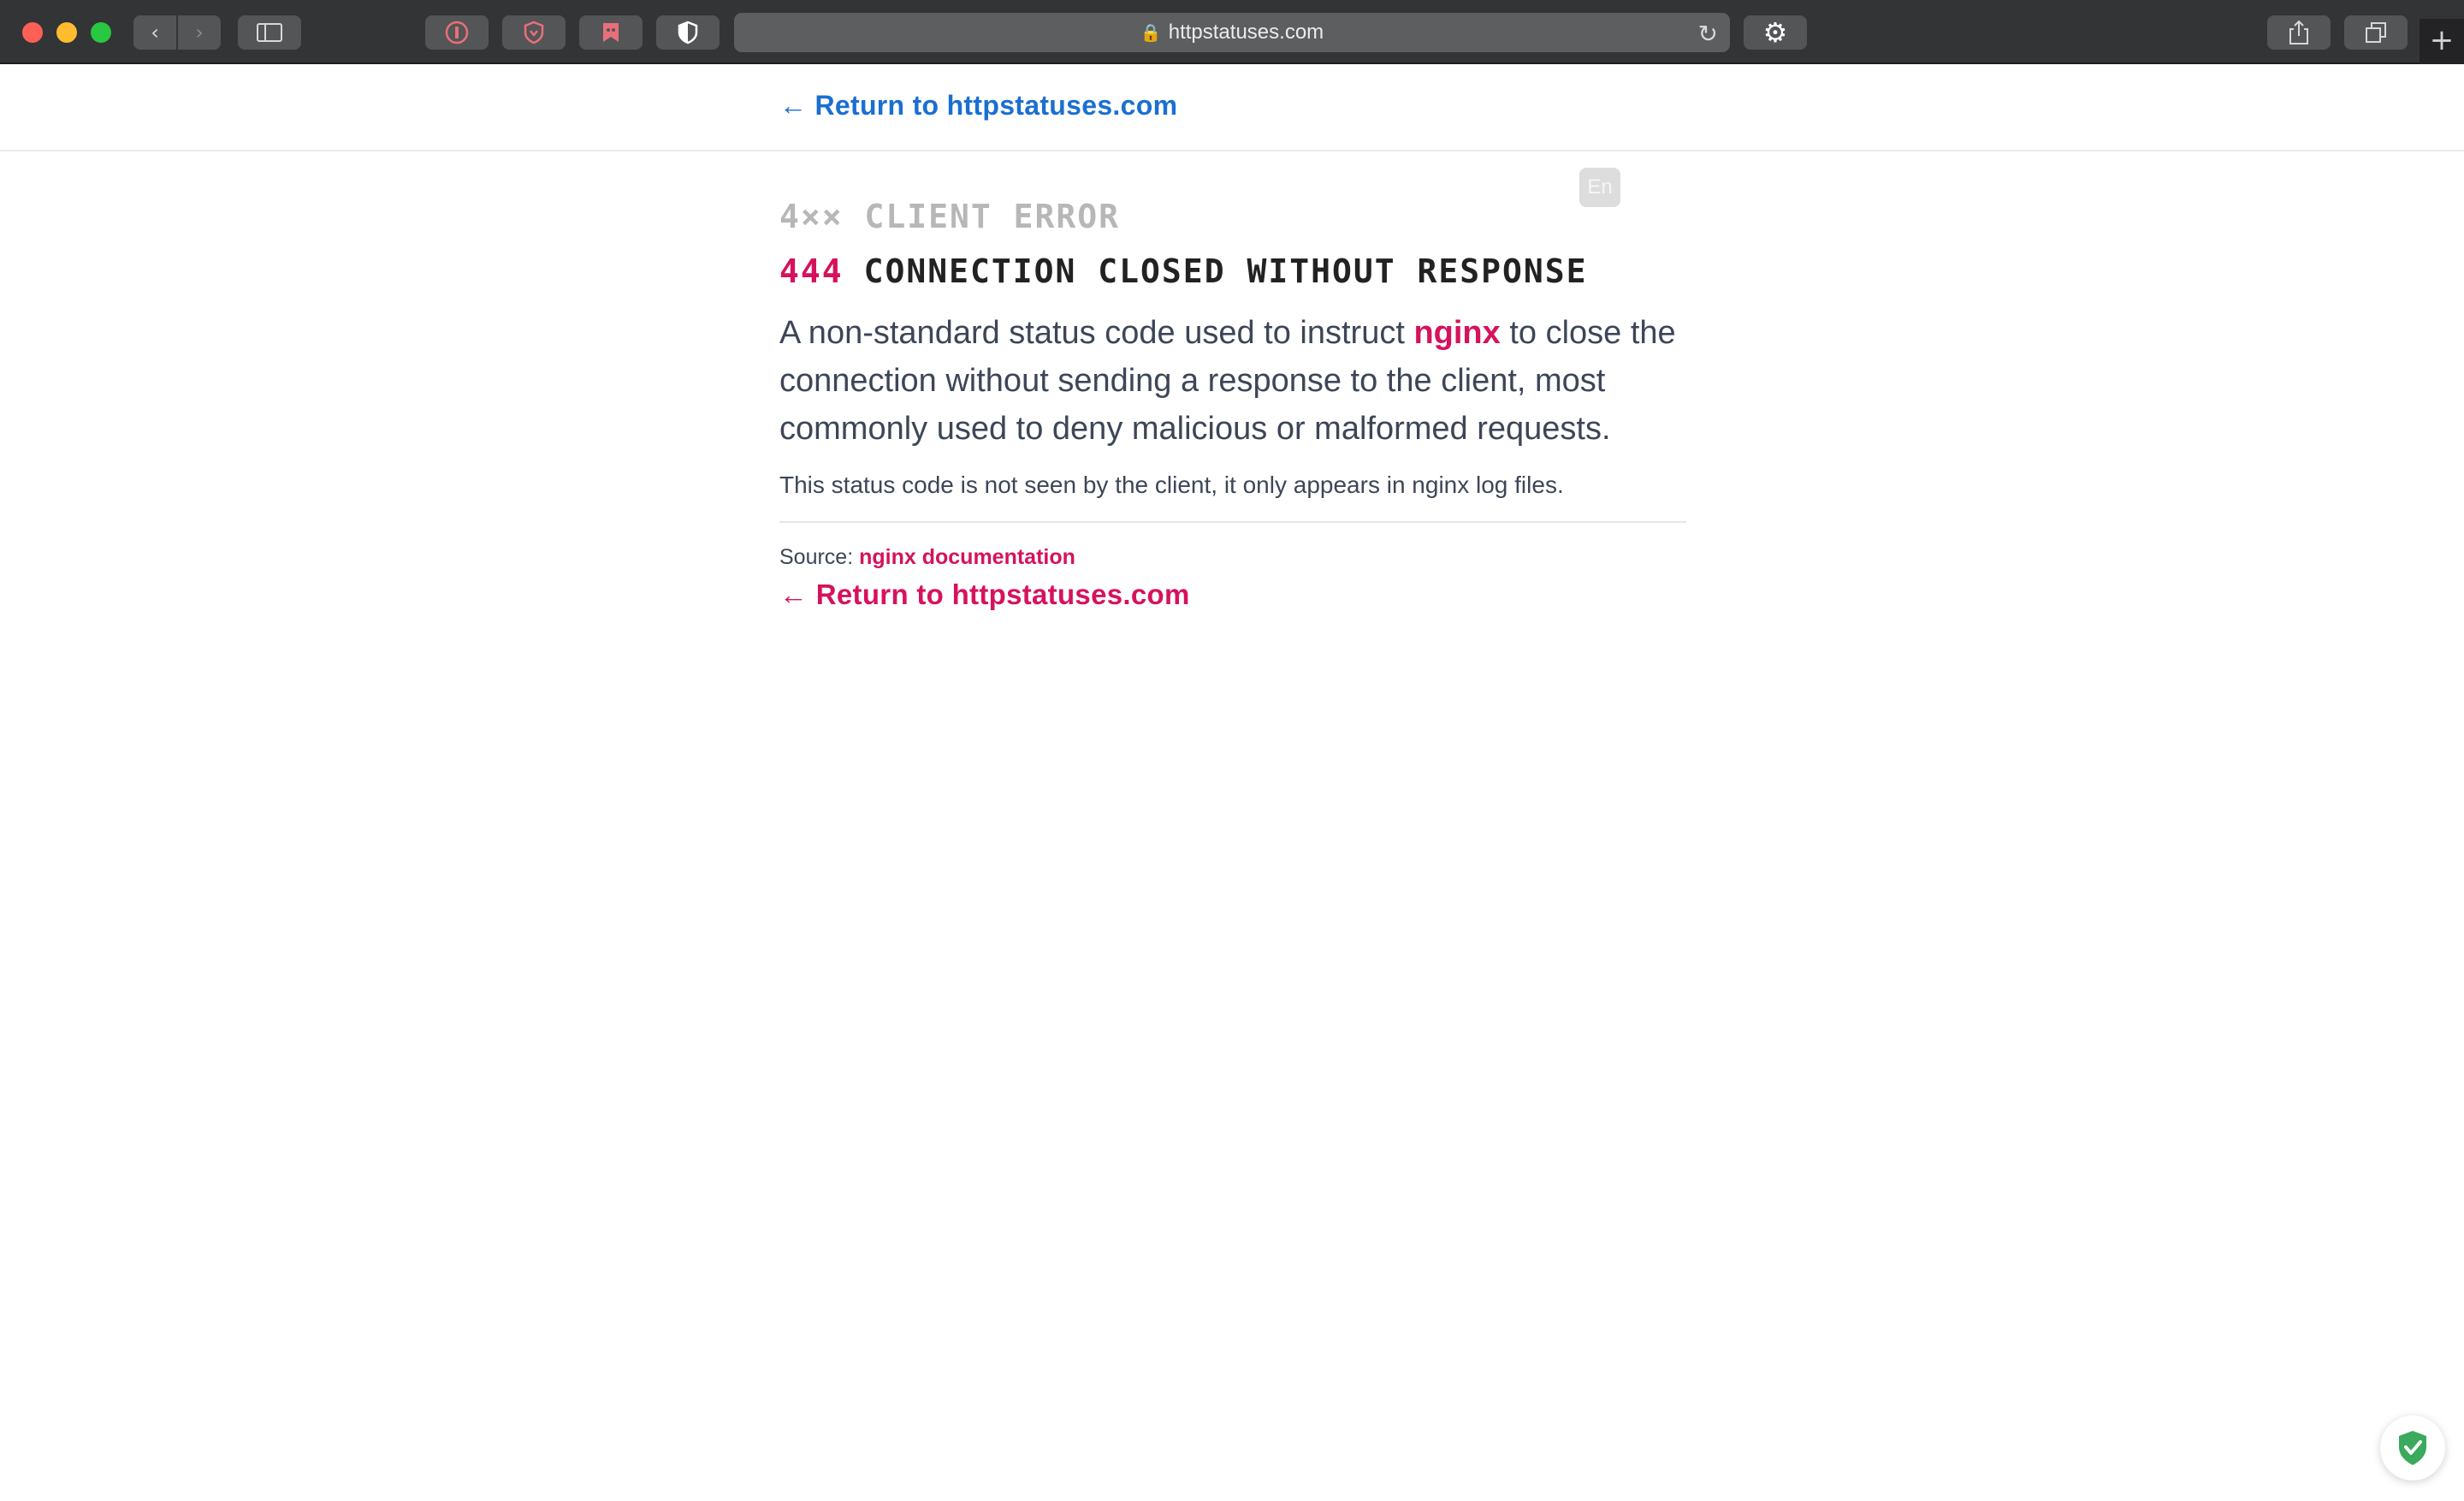 Image resolution: width=2464 pixels, height=1501 pixels. I want to click on settings-extension-button: ⚙, so click(1775, 32).